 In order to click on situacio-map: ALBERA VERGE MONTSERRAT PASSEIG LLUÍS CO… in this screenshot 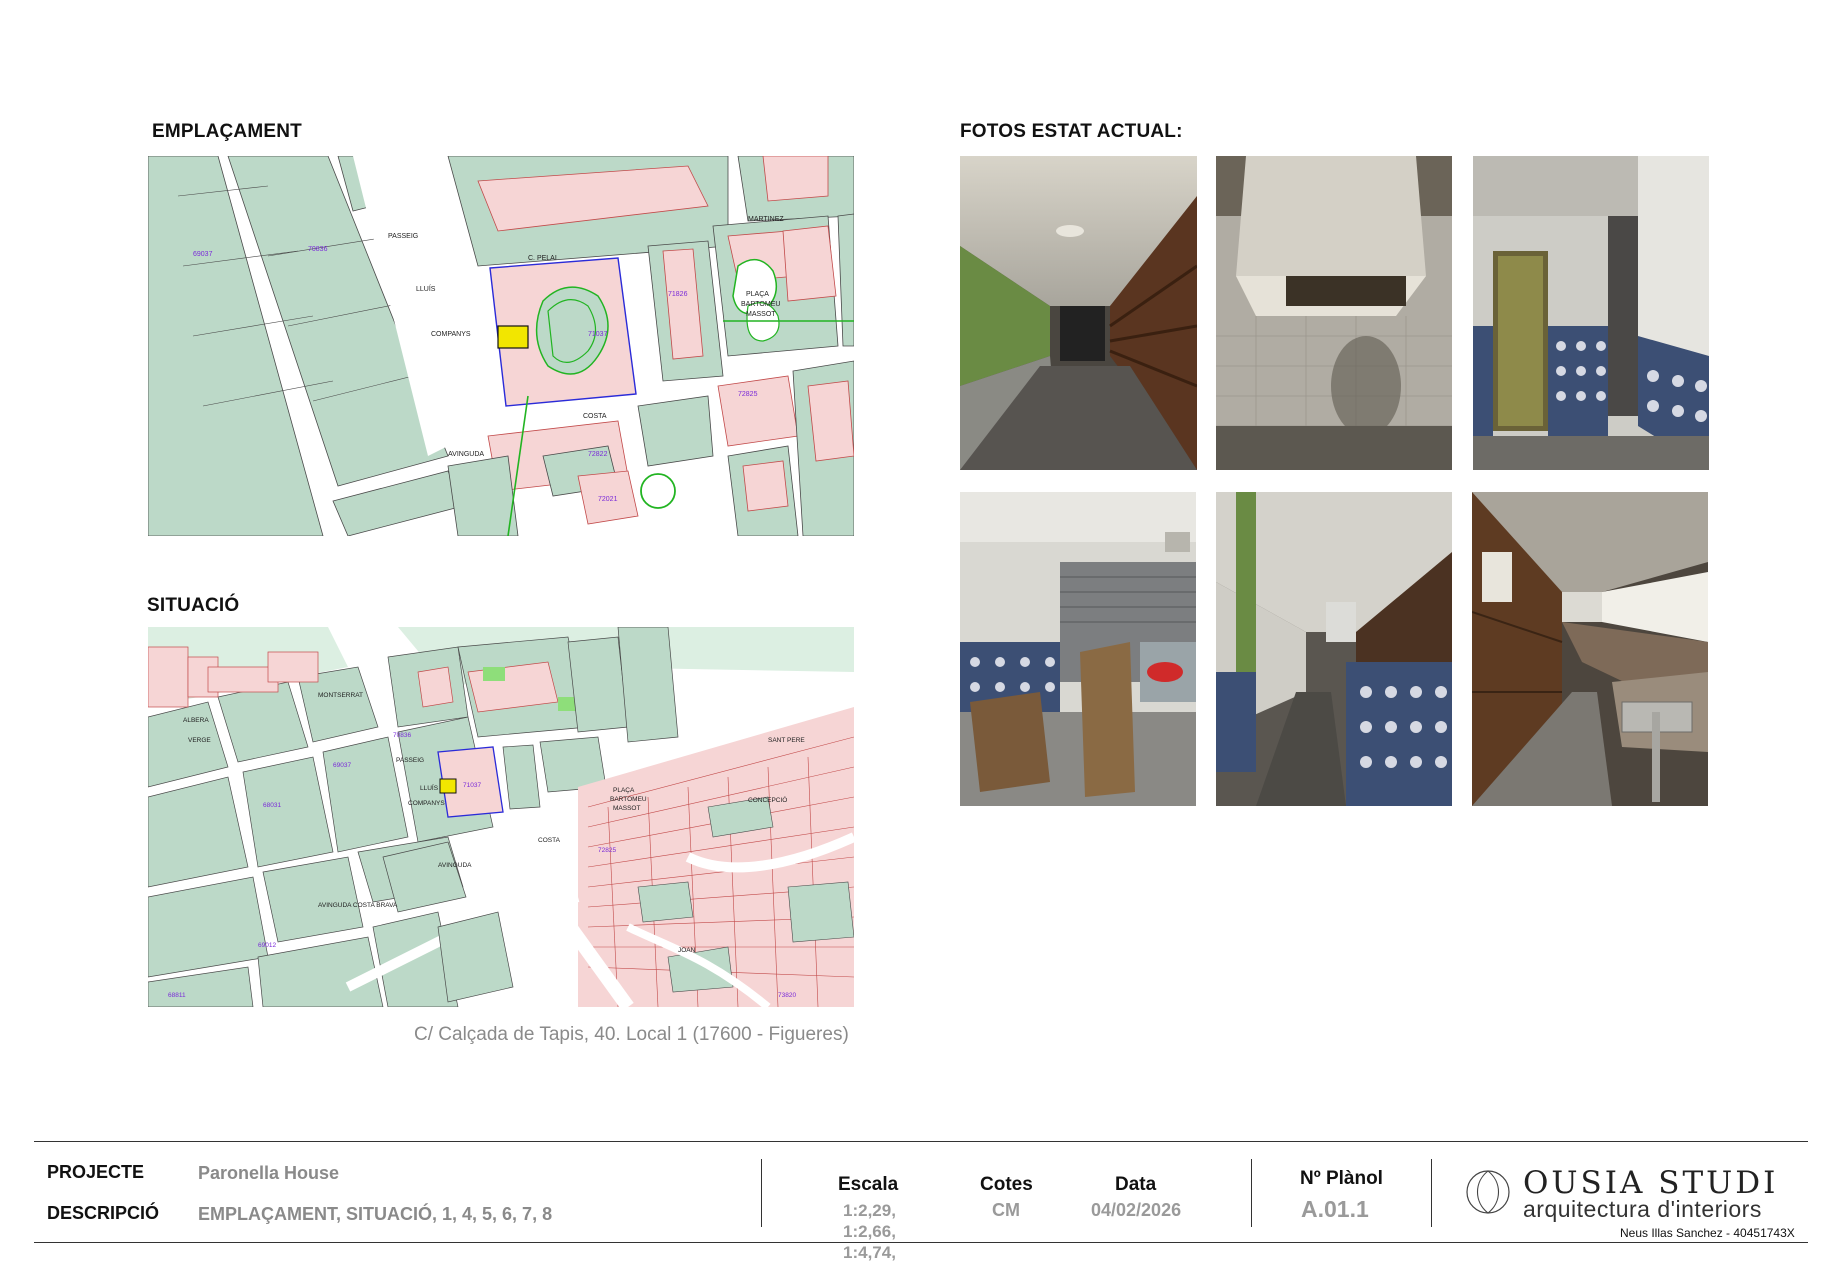, I will do `click(501, 817)`.